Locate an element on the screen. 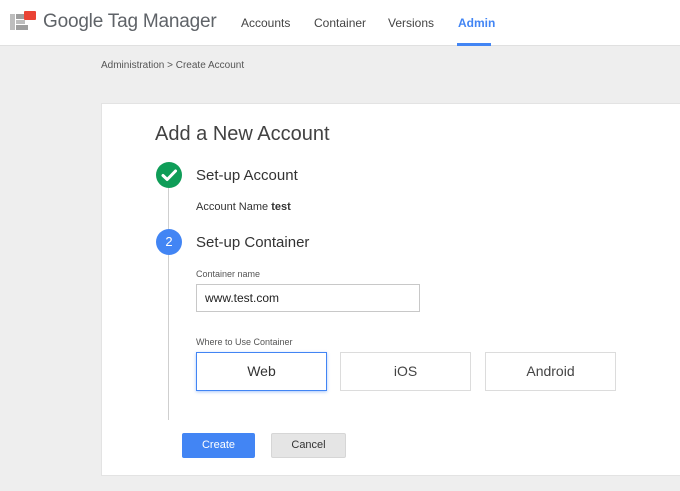 This screenshot has width=680, height=491. container-name-input: www.test.com is located at coordinates (308, 298).